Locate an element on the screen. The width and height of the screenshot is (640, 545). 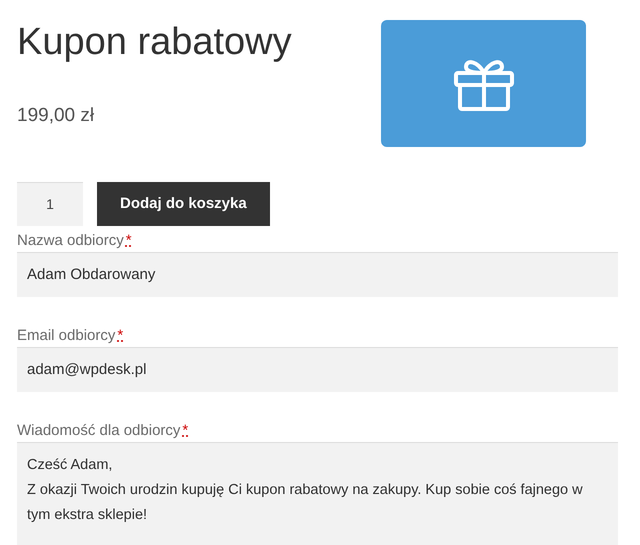
product-price: 199,00 zł is located at coordinates (55, 116).